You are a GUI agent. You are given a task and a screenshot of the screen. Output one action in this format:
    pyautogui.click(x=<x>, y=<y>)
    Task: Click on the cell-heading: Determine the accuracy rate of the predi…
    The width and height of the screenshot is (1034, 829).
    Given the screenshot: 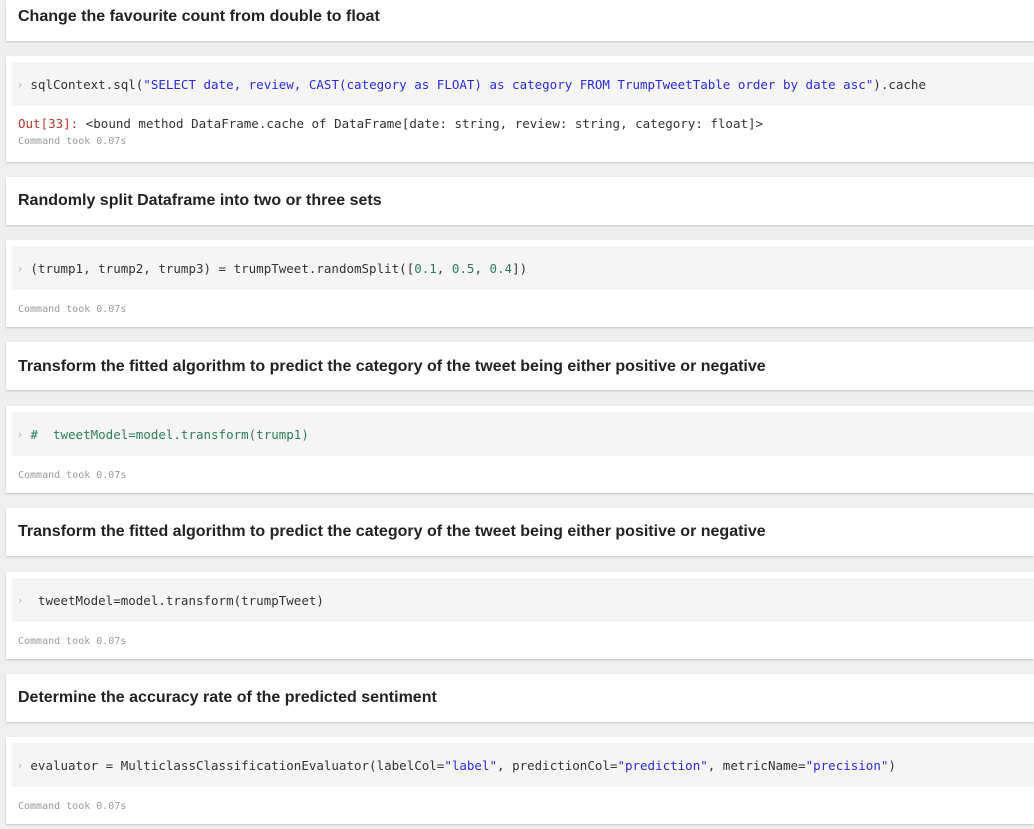 What is the action you would take?
    pyautogui.click(x=227, y=697)
    